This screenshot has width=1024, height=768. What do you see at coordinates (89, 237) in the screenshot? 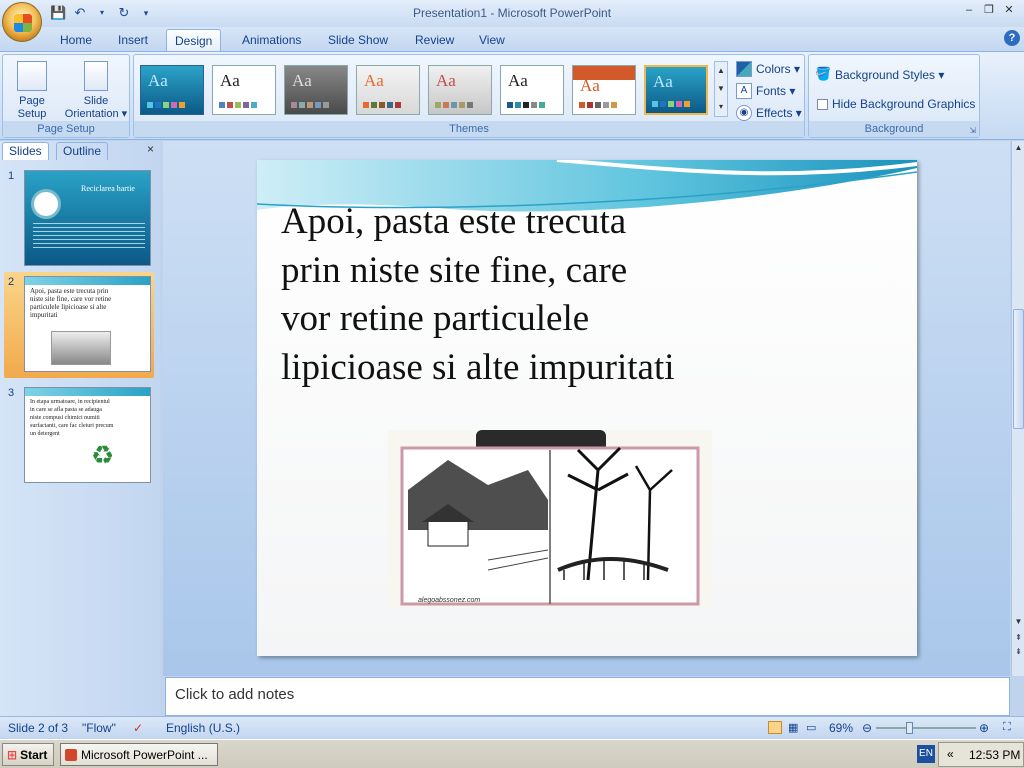
I see `slide-1-body-lines` at bounding box center [89, 237].